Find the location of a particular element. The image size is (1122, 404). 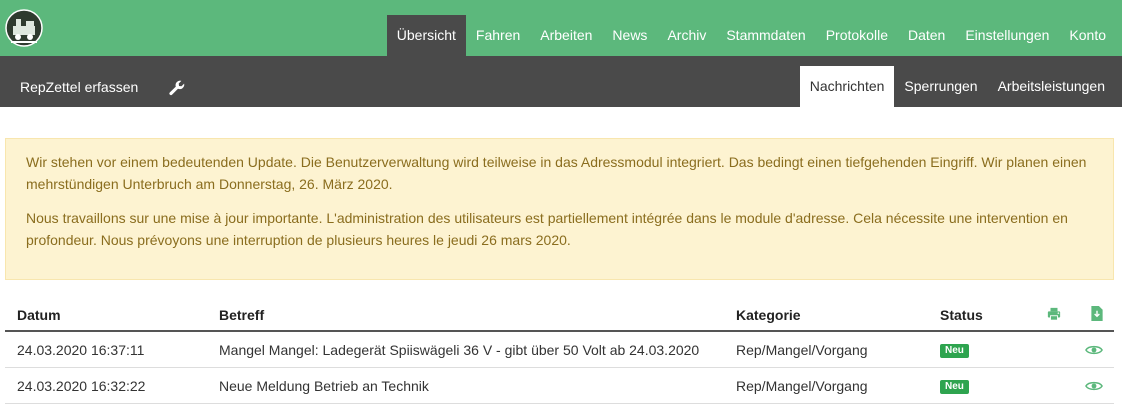

header-datum: Datum is located at coordinates (112, 315).